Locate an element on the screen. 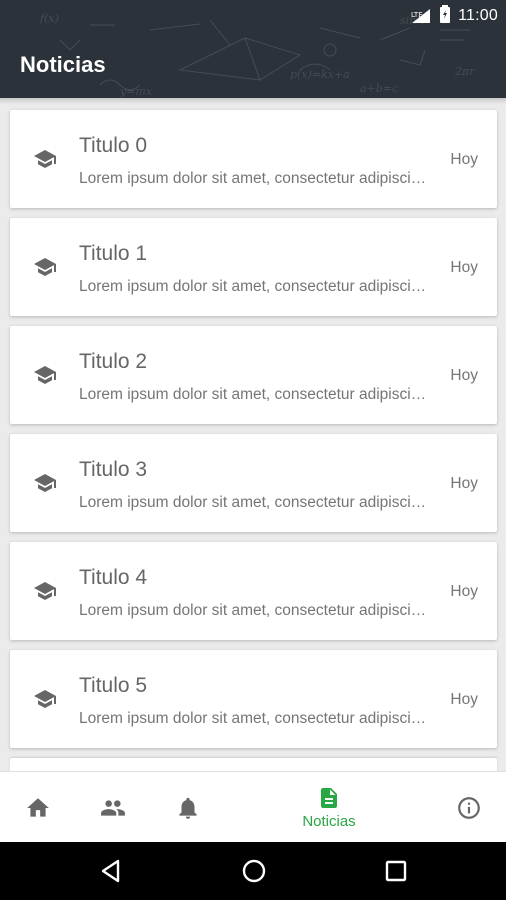 This screenshot has height=900, width=506. home-circle-icon is located at coordinates (254, 871).